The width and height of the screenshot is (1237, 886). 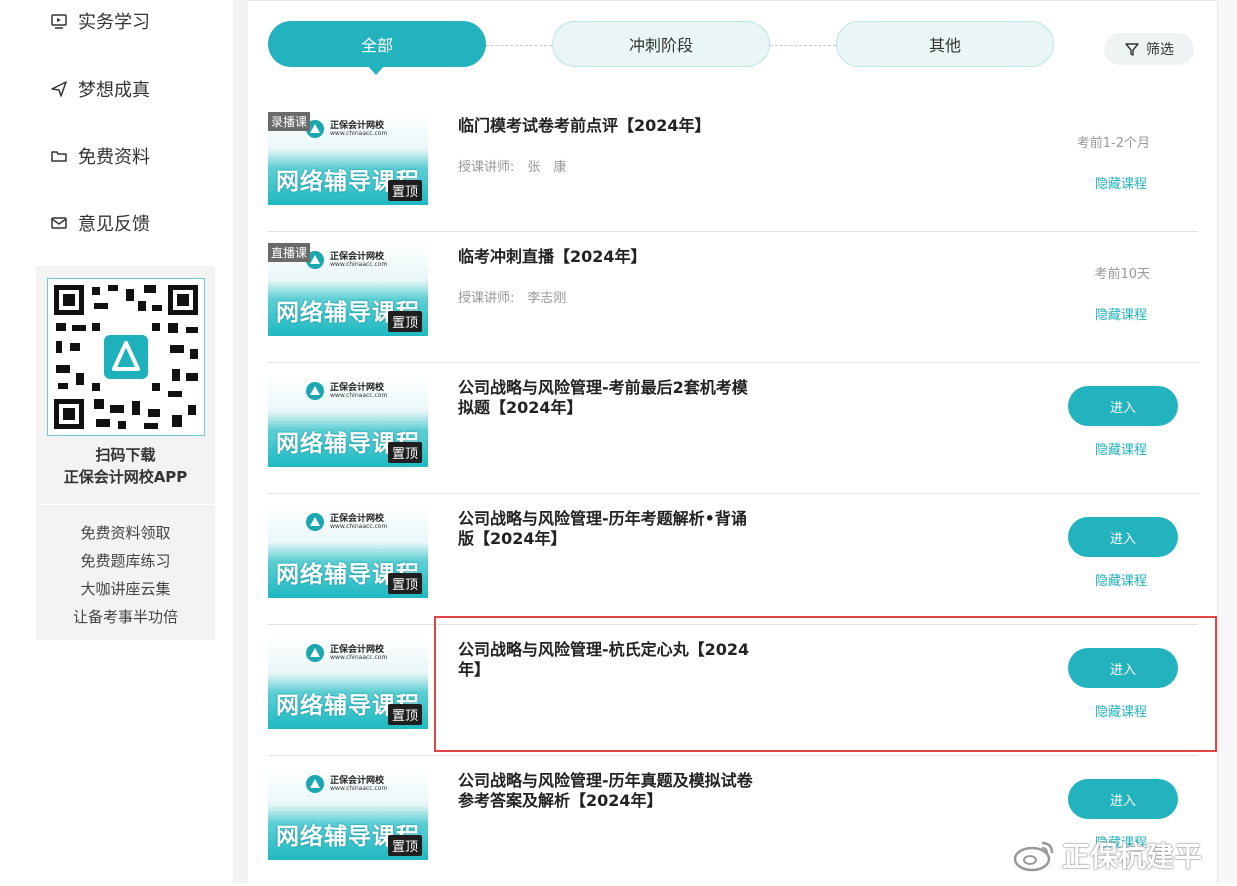 I want to click on tab-sprint: 冲刺阶段, so click(x=661, y=44).